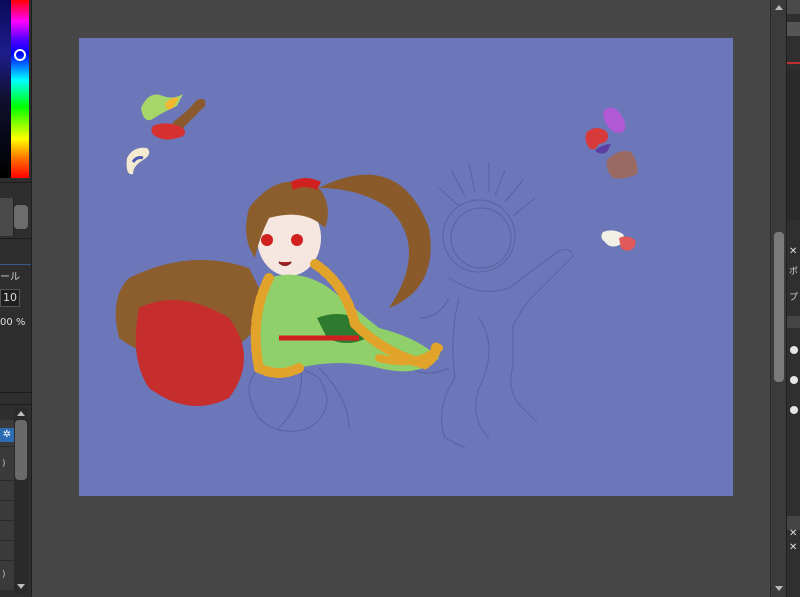 This screenshot has height=597, width=800. What do you see at coordinates (10, 298) in the screenshot?
I see `brush-size-field: 10` at bounding box center [10, 298].